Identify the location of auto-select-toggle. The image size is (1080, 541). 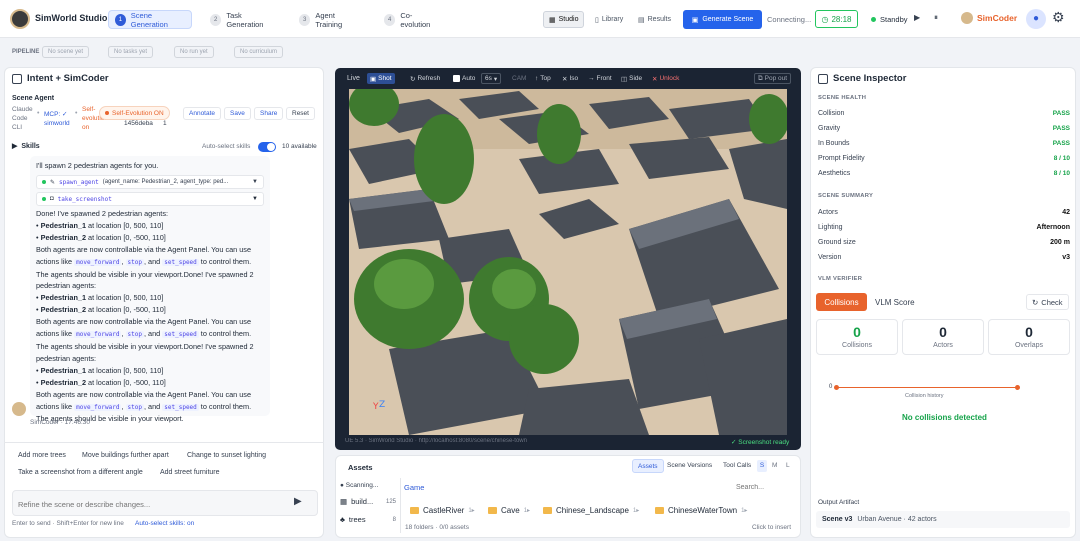
(267, 147).